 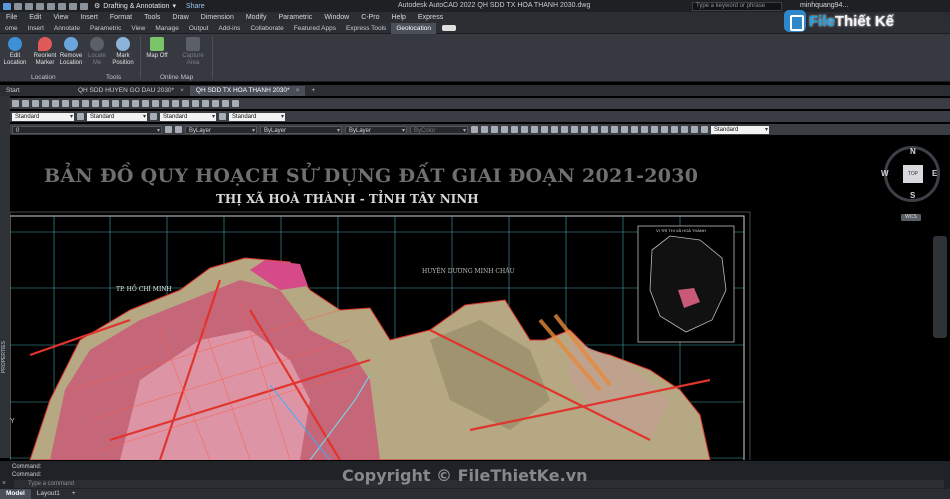 What do you see at coordinates (168, 129) in the screenshot?
I see `layer-icon` at bounding box center [168, 129].